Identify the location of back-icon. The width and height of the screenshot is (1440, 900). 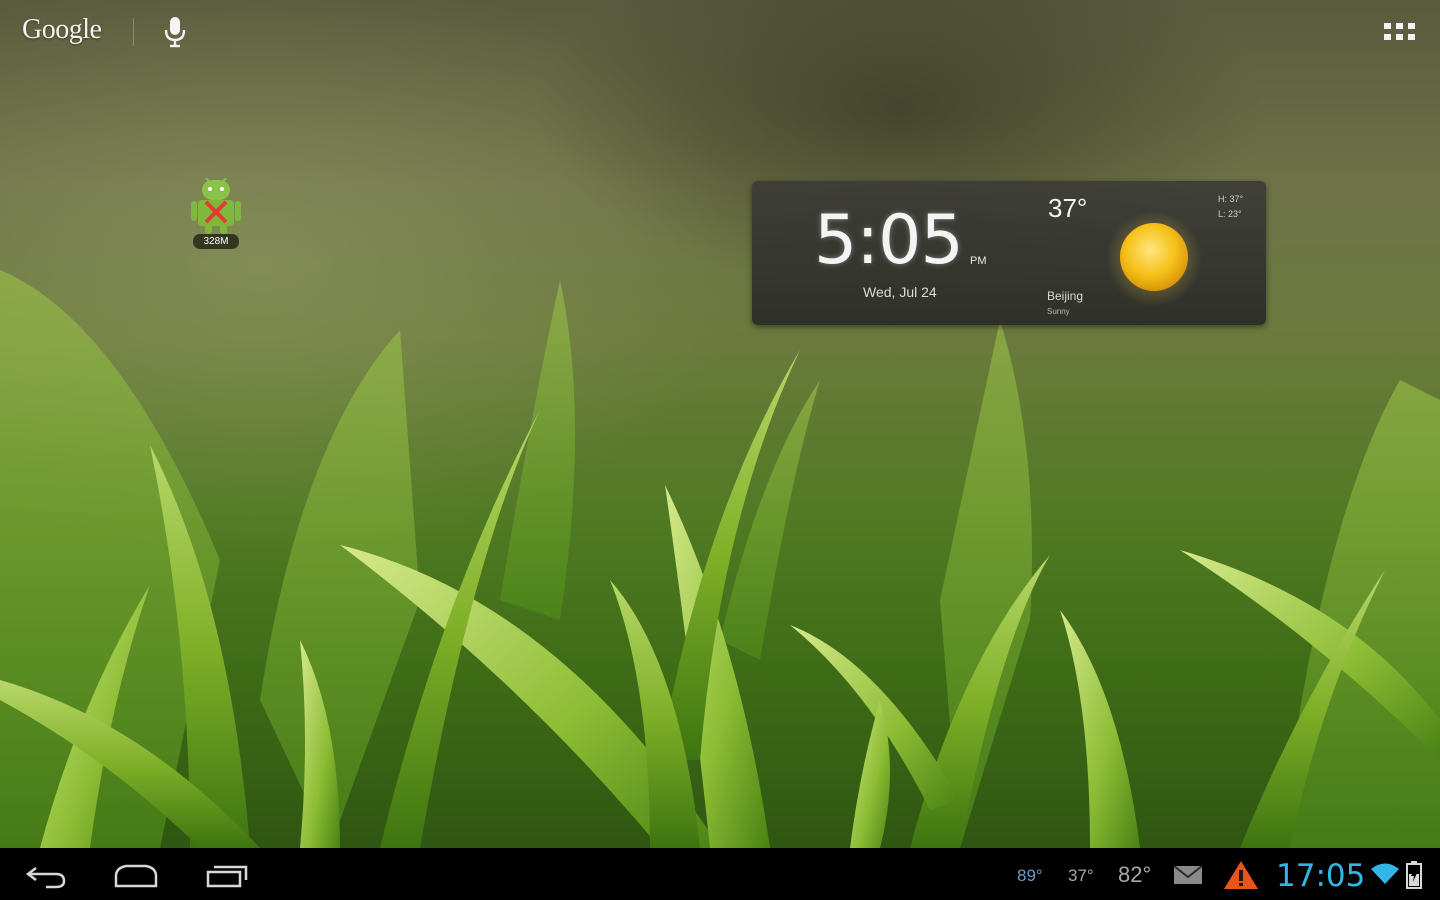
(46, 875).